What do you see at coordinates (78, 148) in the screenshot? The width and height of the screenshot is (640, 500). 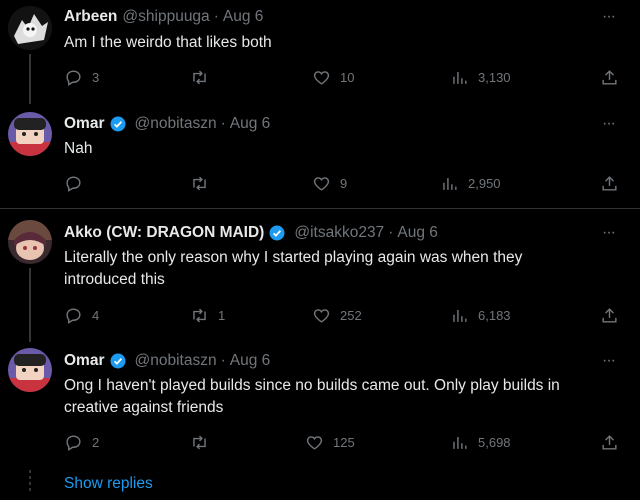 I see `tweet-text-line: Nah` at bounding box center [78, 148].